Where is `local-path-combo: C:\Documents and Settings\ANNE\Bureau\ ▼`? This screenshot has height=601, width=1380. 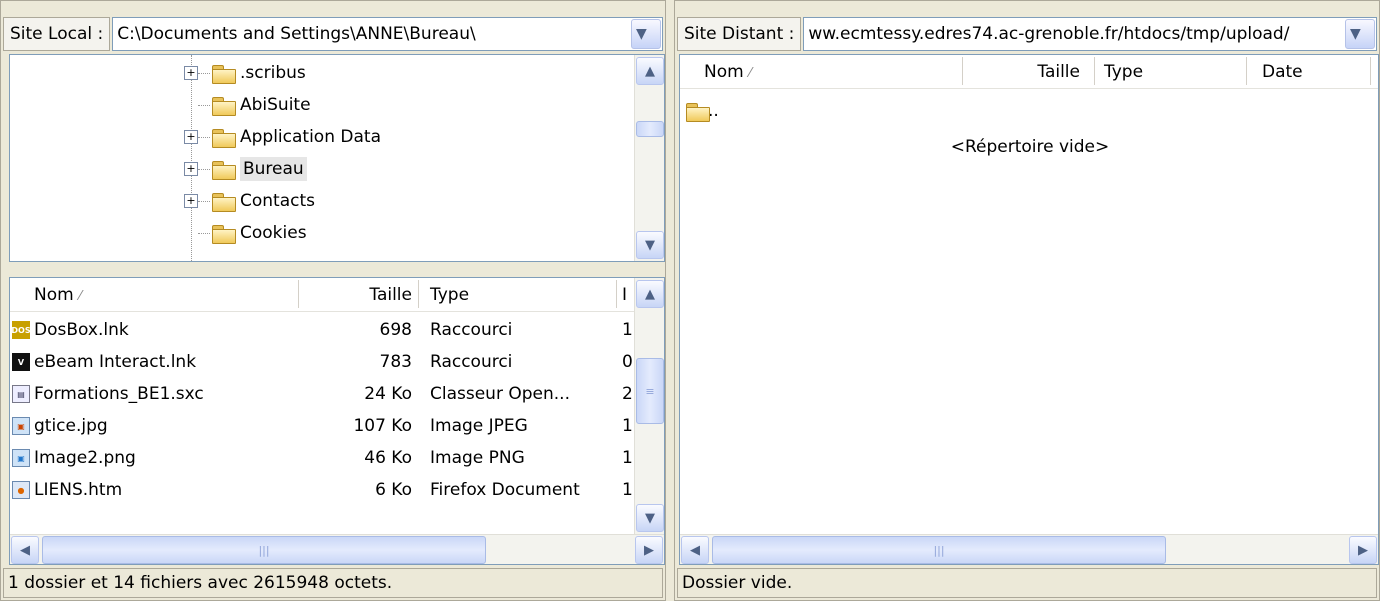
local-path-combo: C:\Documents and Settings\ANNE\Bureau\ ▼ is located at coordinates (387, 34).